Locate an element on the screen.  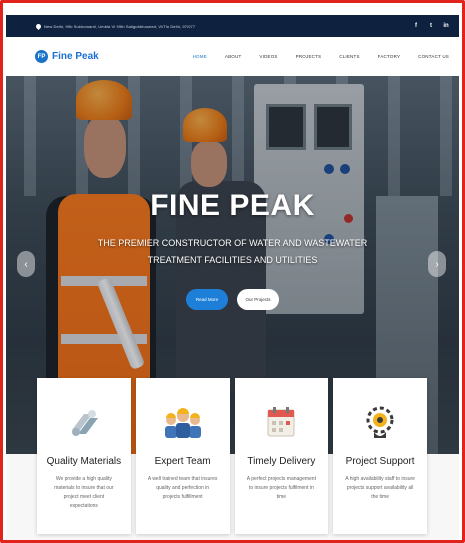
linkedin-icon: in is located at coordinates (446, 26).